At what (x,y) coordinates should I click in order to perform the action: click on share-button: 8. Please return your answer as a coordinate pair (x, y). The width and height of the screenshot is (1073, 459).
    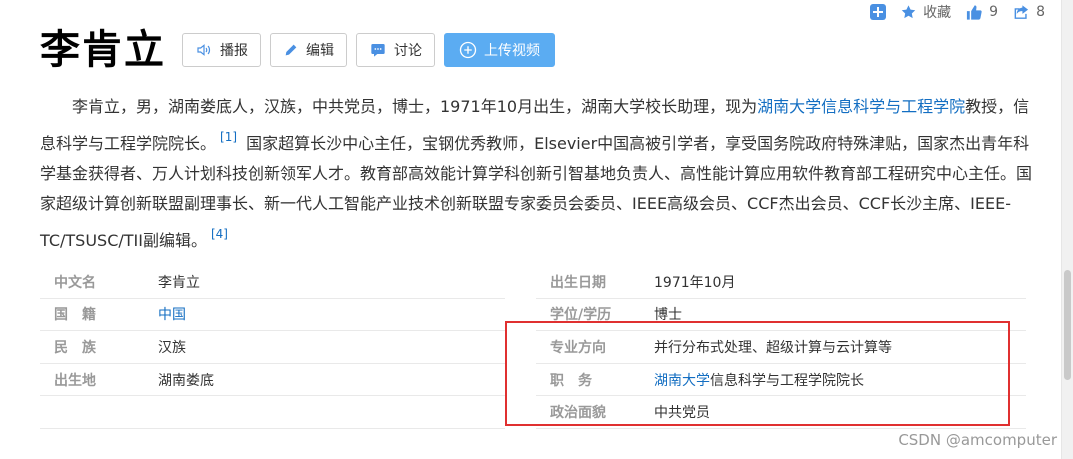
    Looking at the image, I should click on (1028, 12).